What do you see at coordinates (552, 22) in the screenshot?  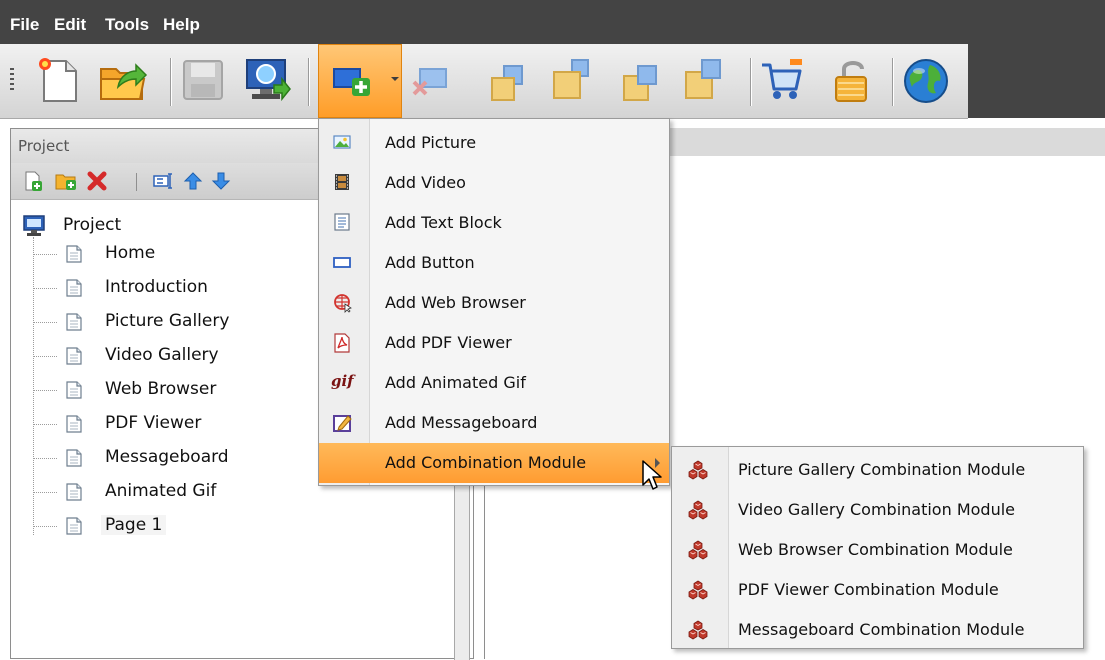 I see `menu-bar: File Edit Tools Help` at bounding box center [552, 22].